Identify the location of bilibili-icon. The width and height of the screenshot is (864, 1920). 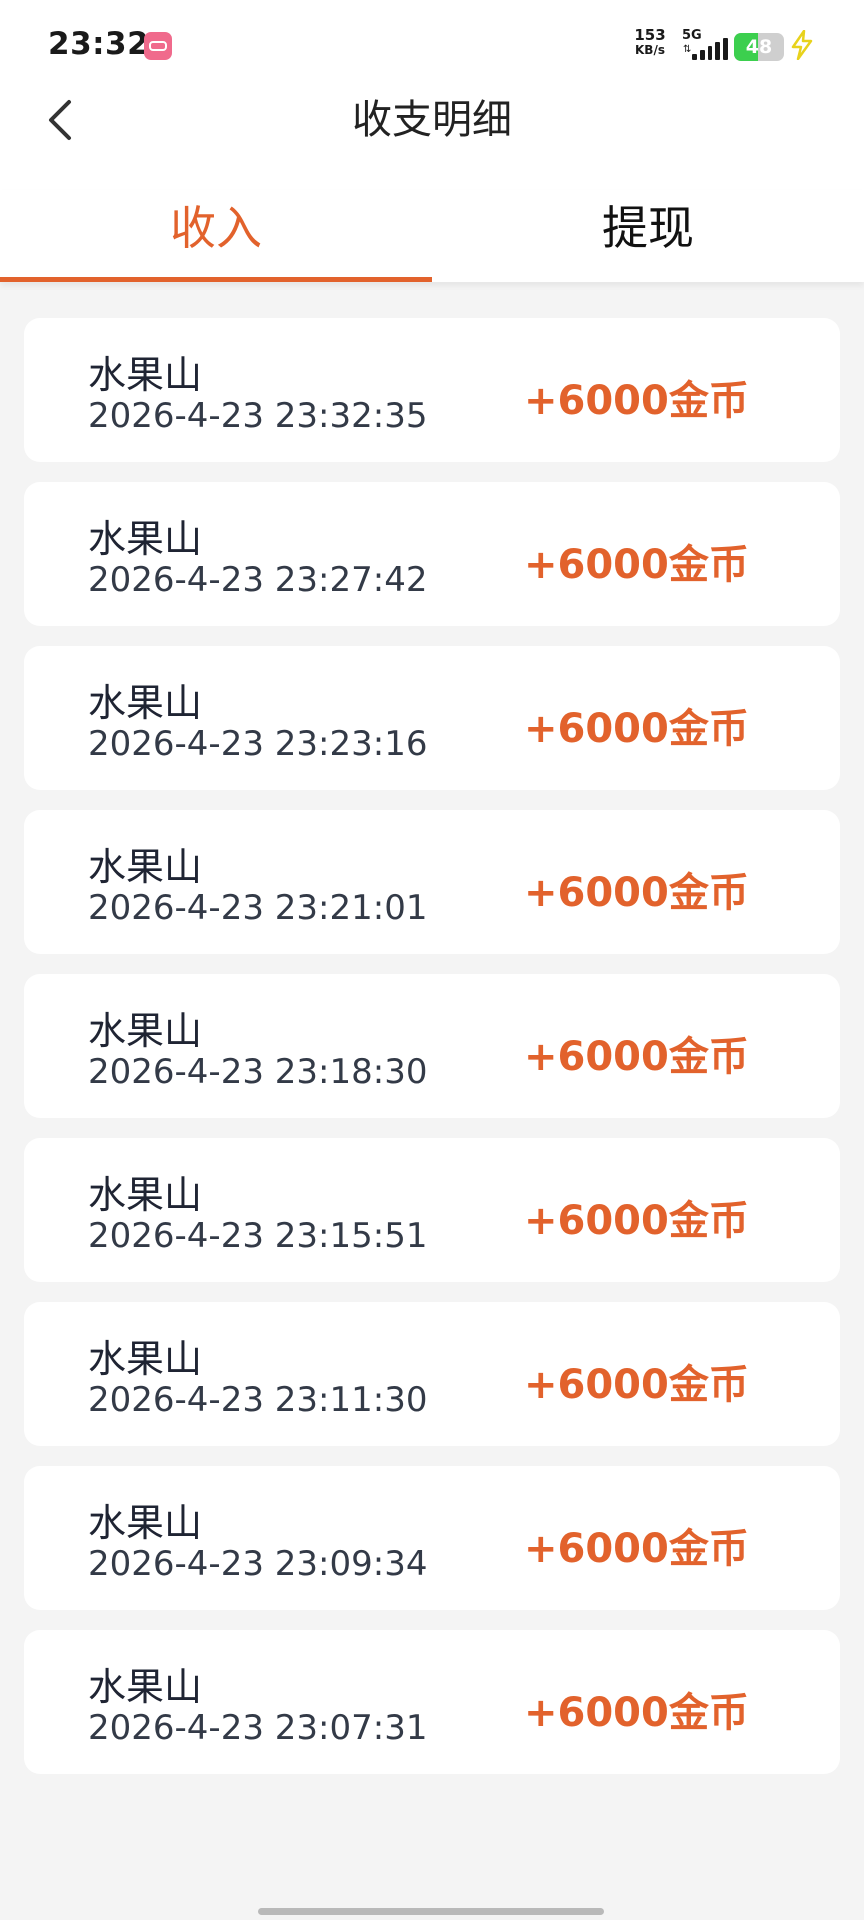
(158, 46).